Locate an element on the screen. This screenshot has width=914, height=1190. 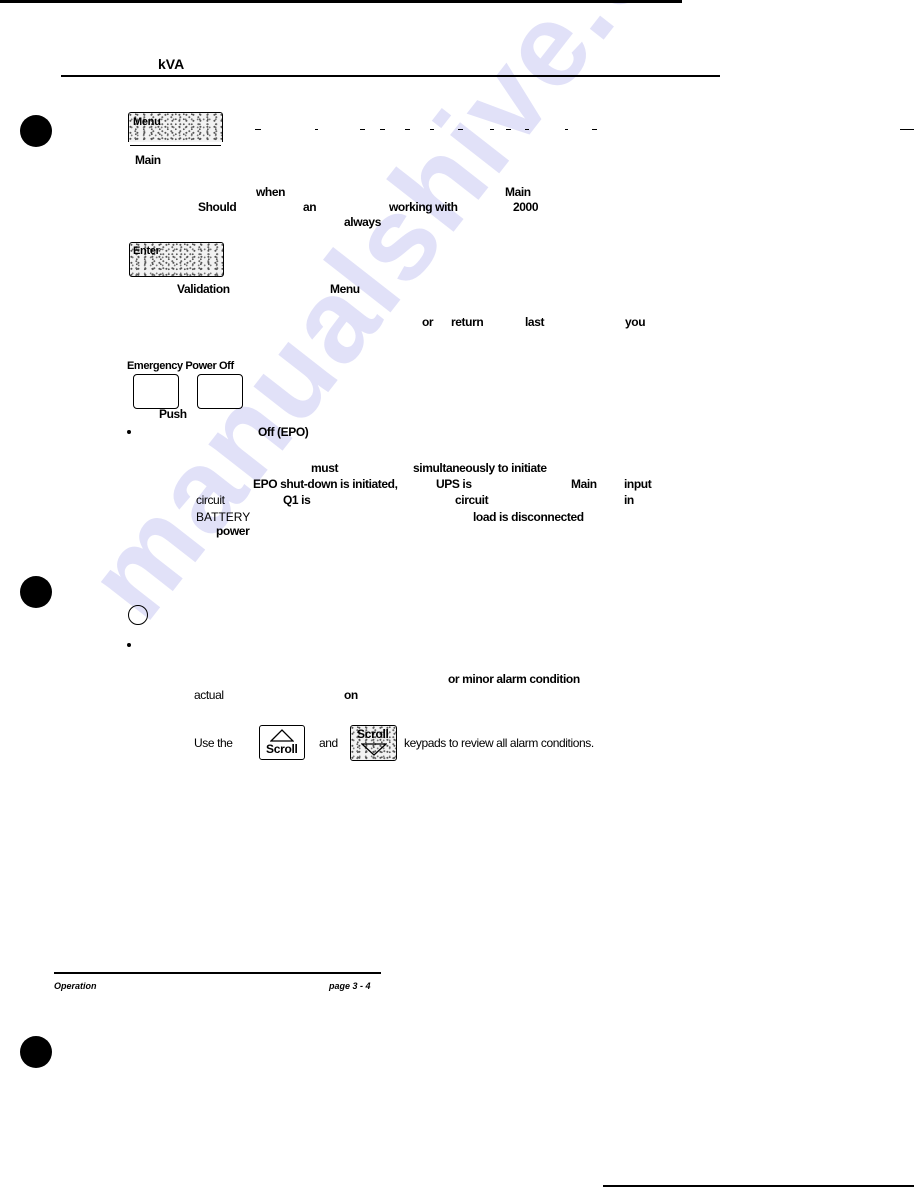
footer-page-number: page 3 - 4 is located at coordinates (350, 986).